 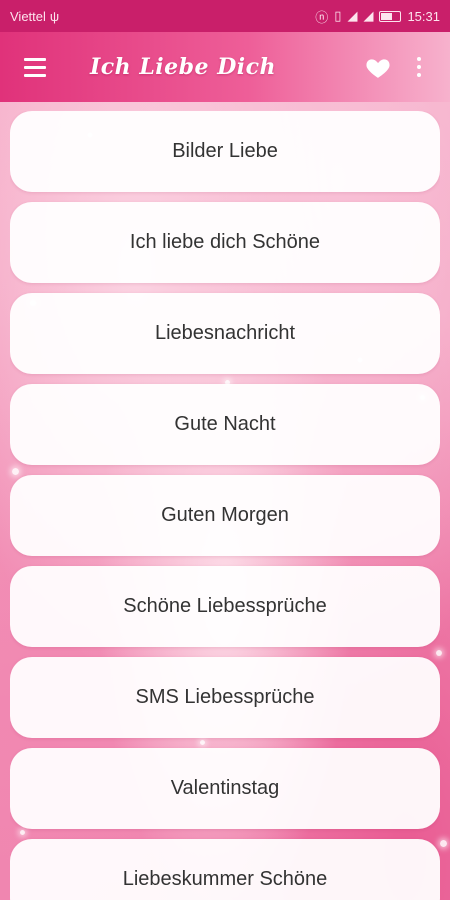 I want to click on heart-icon, so click(x=378, y=67).